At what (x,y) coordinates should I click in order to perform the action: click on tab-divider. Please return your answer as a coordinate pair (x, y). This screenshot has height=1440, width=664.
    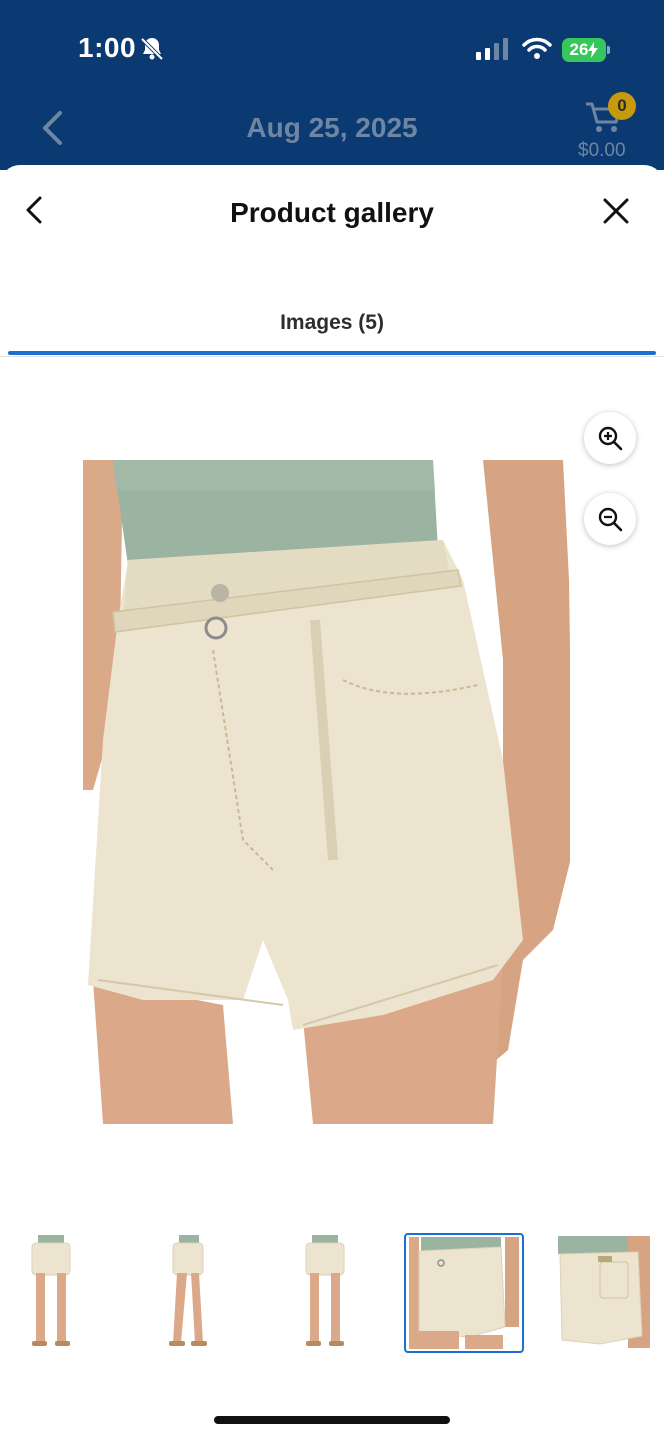
    Looking at the image, I should click on (332, 356).